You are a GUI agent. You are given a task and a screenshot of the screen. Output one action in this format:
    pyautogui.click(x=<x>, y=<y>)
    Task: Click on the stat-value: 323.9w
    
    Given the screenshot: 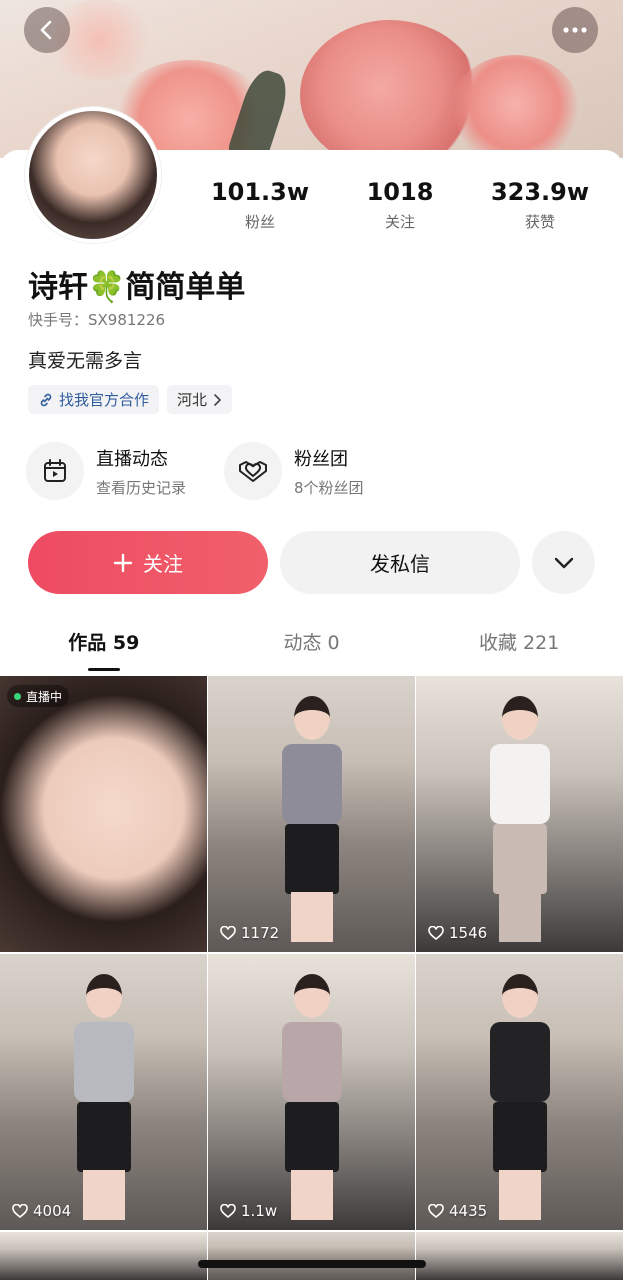 What is the action you would take?
    pyautogui.click(x=540, y=192)
    